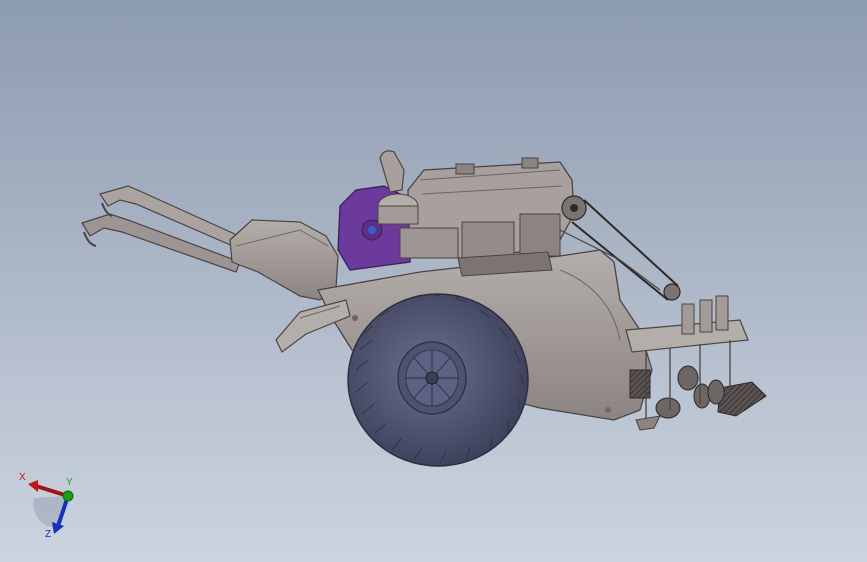  What do you see at coordinates (487, 217) in the screenshot?
I see `engine` at bounding box center [487, 217].